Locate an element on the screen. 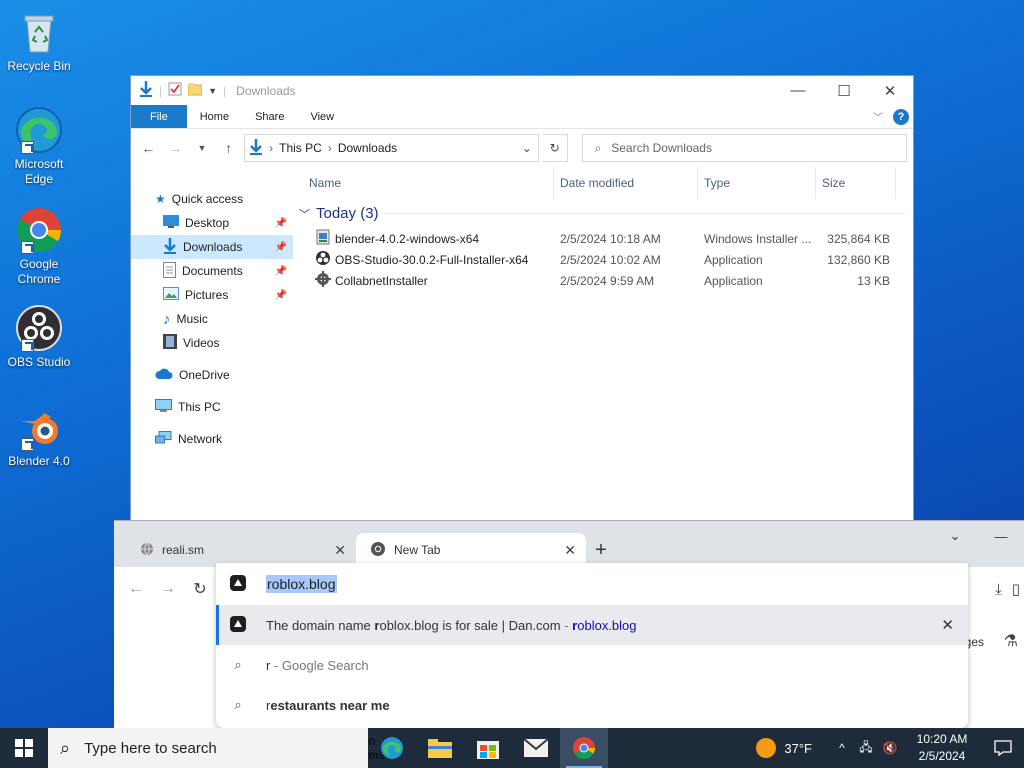 Image resolution: width=1024 pixels, height=768 pixels. omnibox-input: roblox.blog is located at coordinates (592, 584).